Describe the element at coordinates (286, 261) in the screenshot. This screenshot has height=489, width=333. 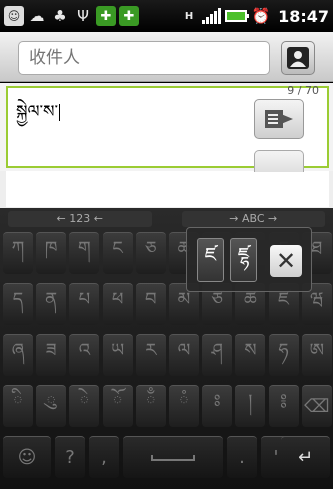
I see `popup-close-button: ✕` at that location.